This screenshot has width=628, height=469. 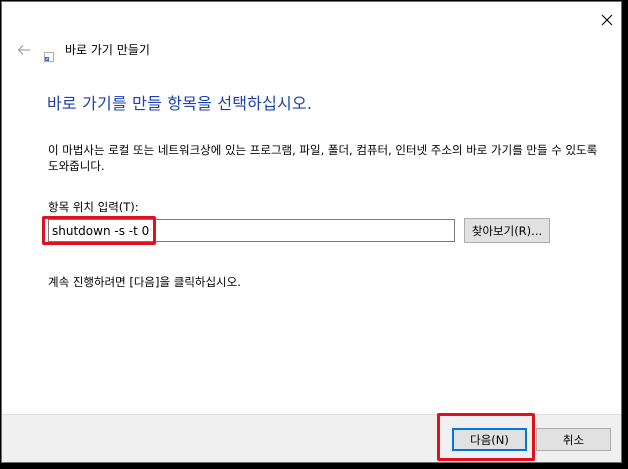 I want to click on close-icon, so click(x=607, y=20).